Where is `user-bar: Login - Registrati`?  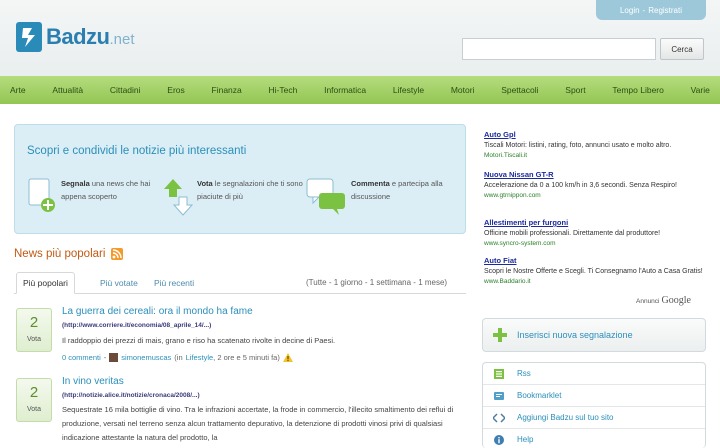 user-bar: Login - Registrati is located at coordinates (651, 10).